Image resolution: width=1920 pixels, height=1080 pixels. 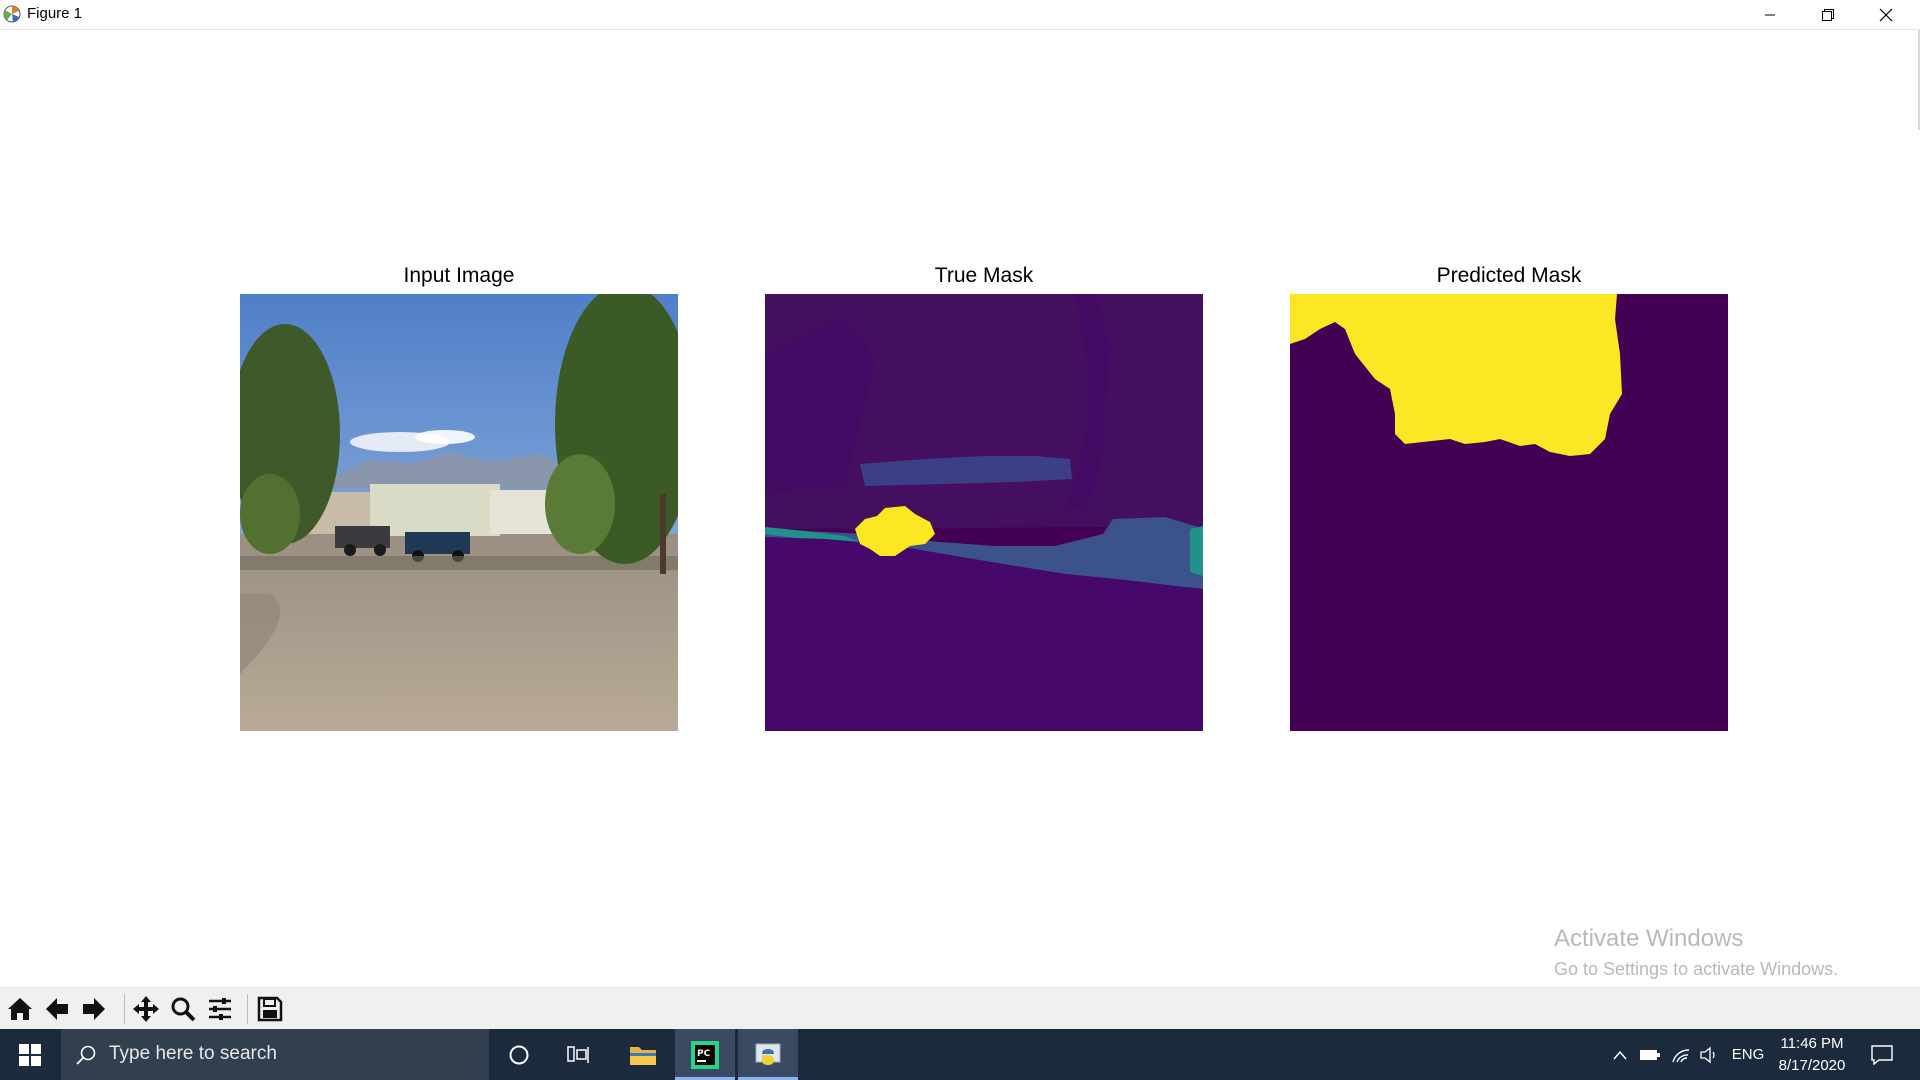 I want to click on activate-windows-subtitle: Go to Settings to activate Windows., so click(x=1696, y=969).